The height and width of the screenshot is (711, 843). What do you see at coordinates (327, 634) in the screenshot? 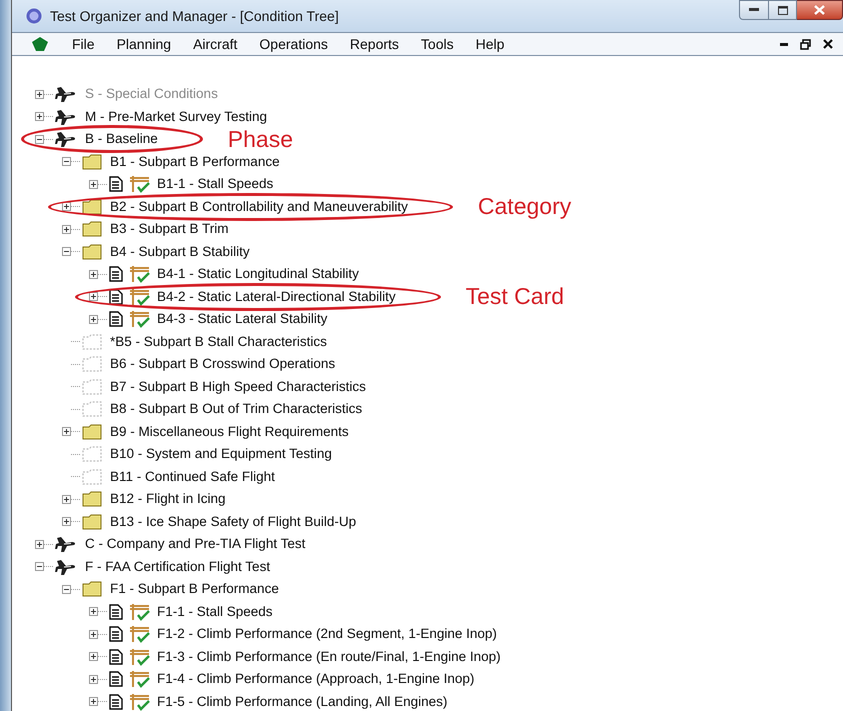
I see `tree-item: F1-2 - Climb Performance (2nd Segment, 1-Engine Inop)` at bounding box center [327, 634].